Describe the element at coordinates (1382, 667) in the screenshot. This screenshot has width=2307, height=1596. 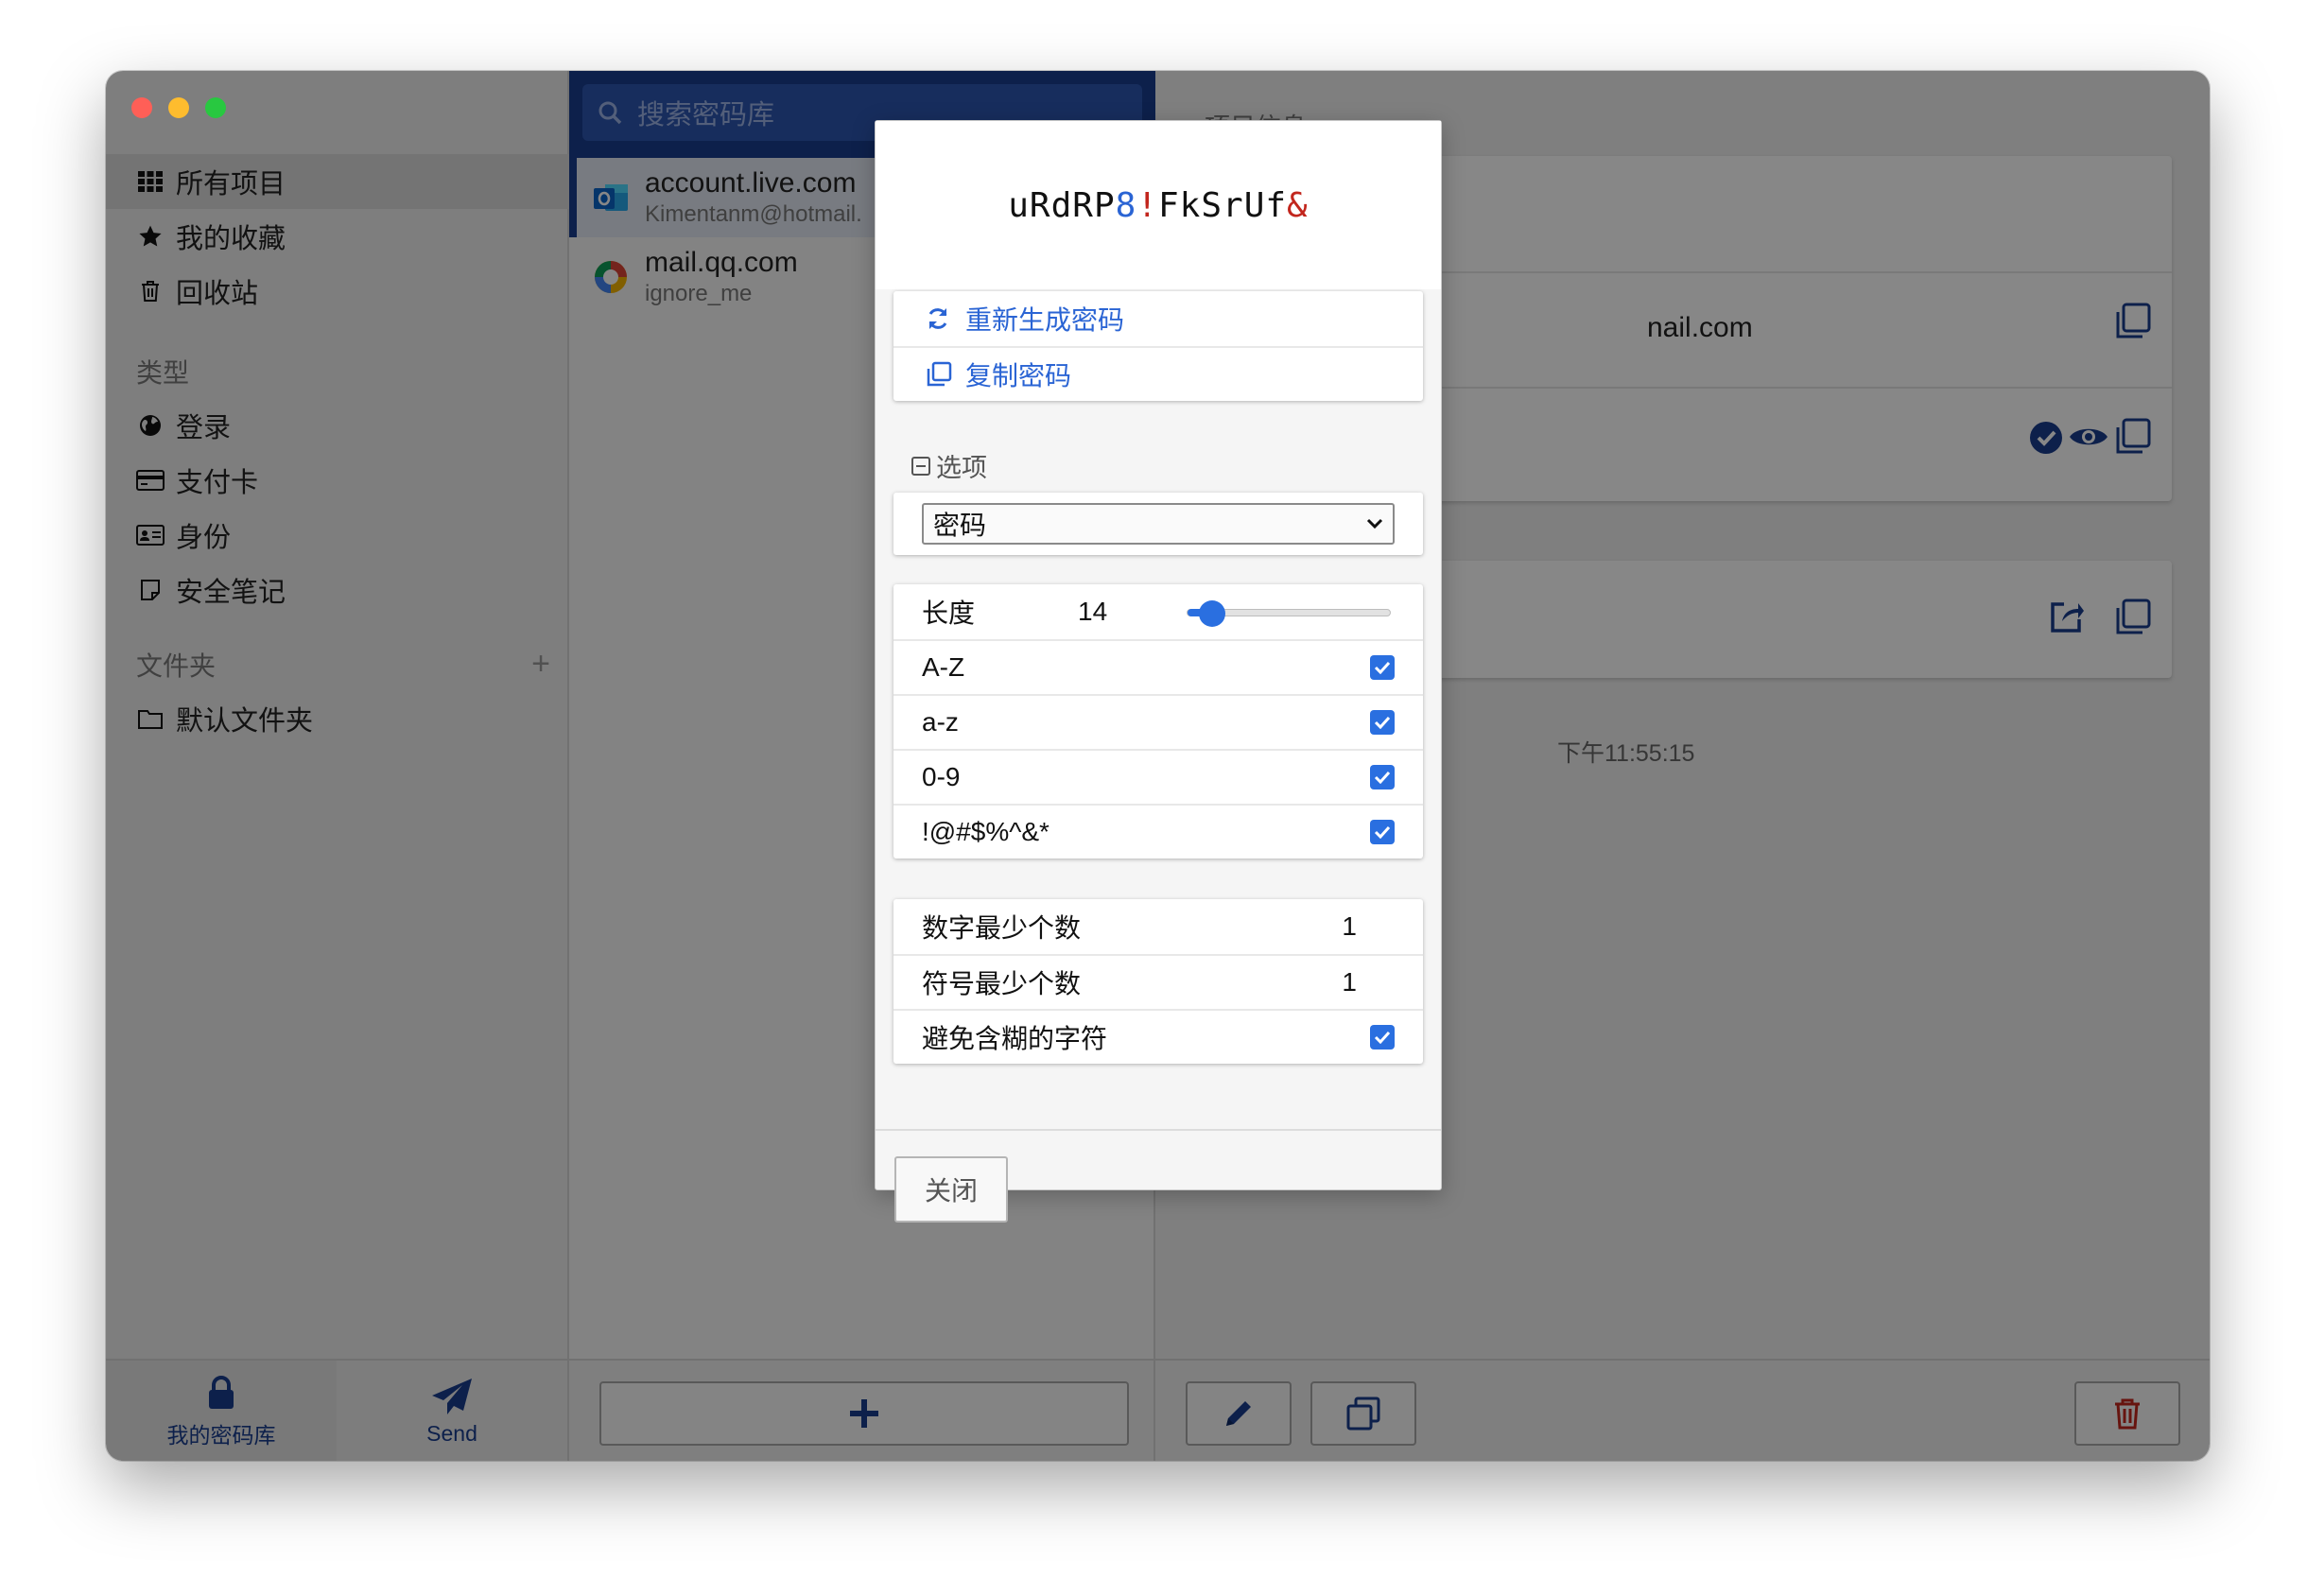
I see `uppercase-checkbox` at that location.